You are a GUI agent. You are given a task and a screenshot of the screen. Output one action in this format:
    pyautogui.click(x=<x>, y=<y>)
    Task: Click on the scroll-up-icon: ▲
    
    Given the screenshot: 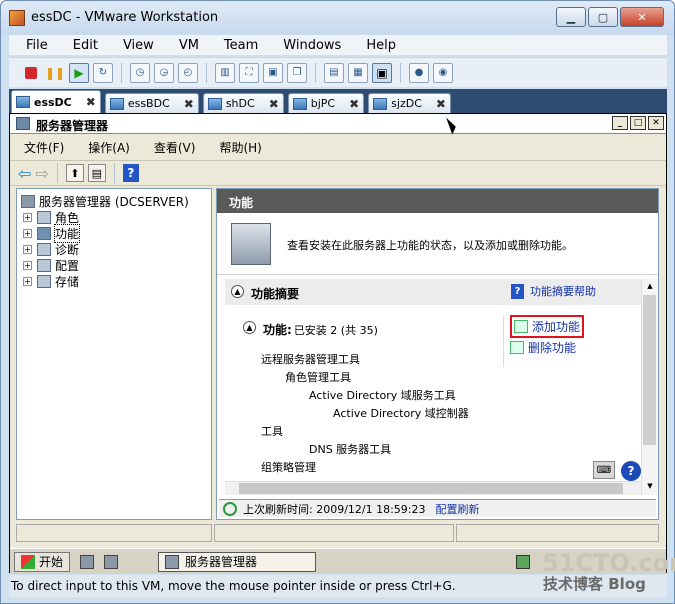 What is the action you would take?
    pyautogui.click(x=650, y=286)
    